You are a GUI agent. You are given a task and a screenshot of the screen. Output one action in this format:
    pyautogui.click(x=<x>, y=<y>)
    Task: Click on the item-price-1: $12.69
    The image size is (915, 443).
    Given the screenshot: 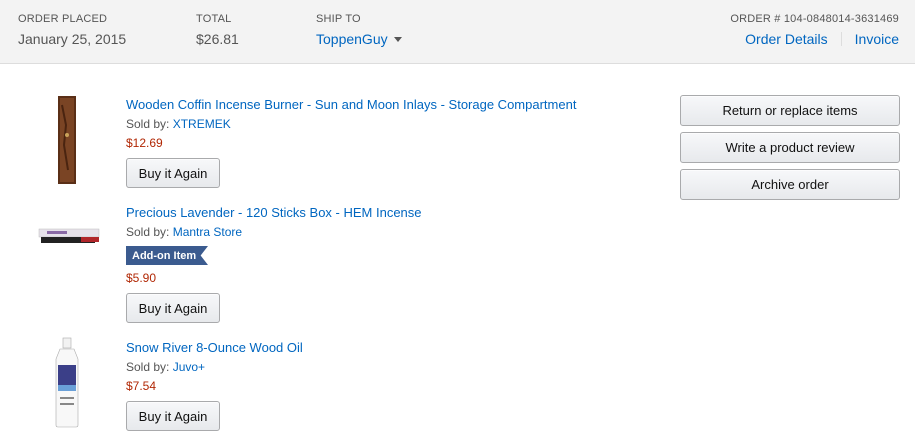 What is the action you would take?
    pyautogui.click(x=144, y=143)
    